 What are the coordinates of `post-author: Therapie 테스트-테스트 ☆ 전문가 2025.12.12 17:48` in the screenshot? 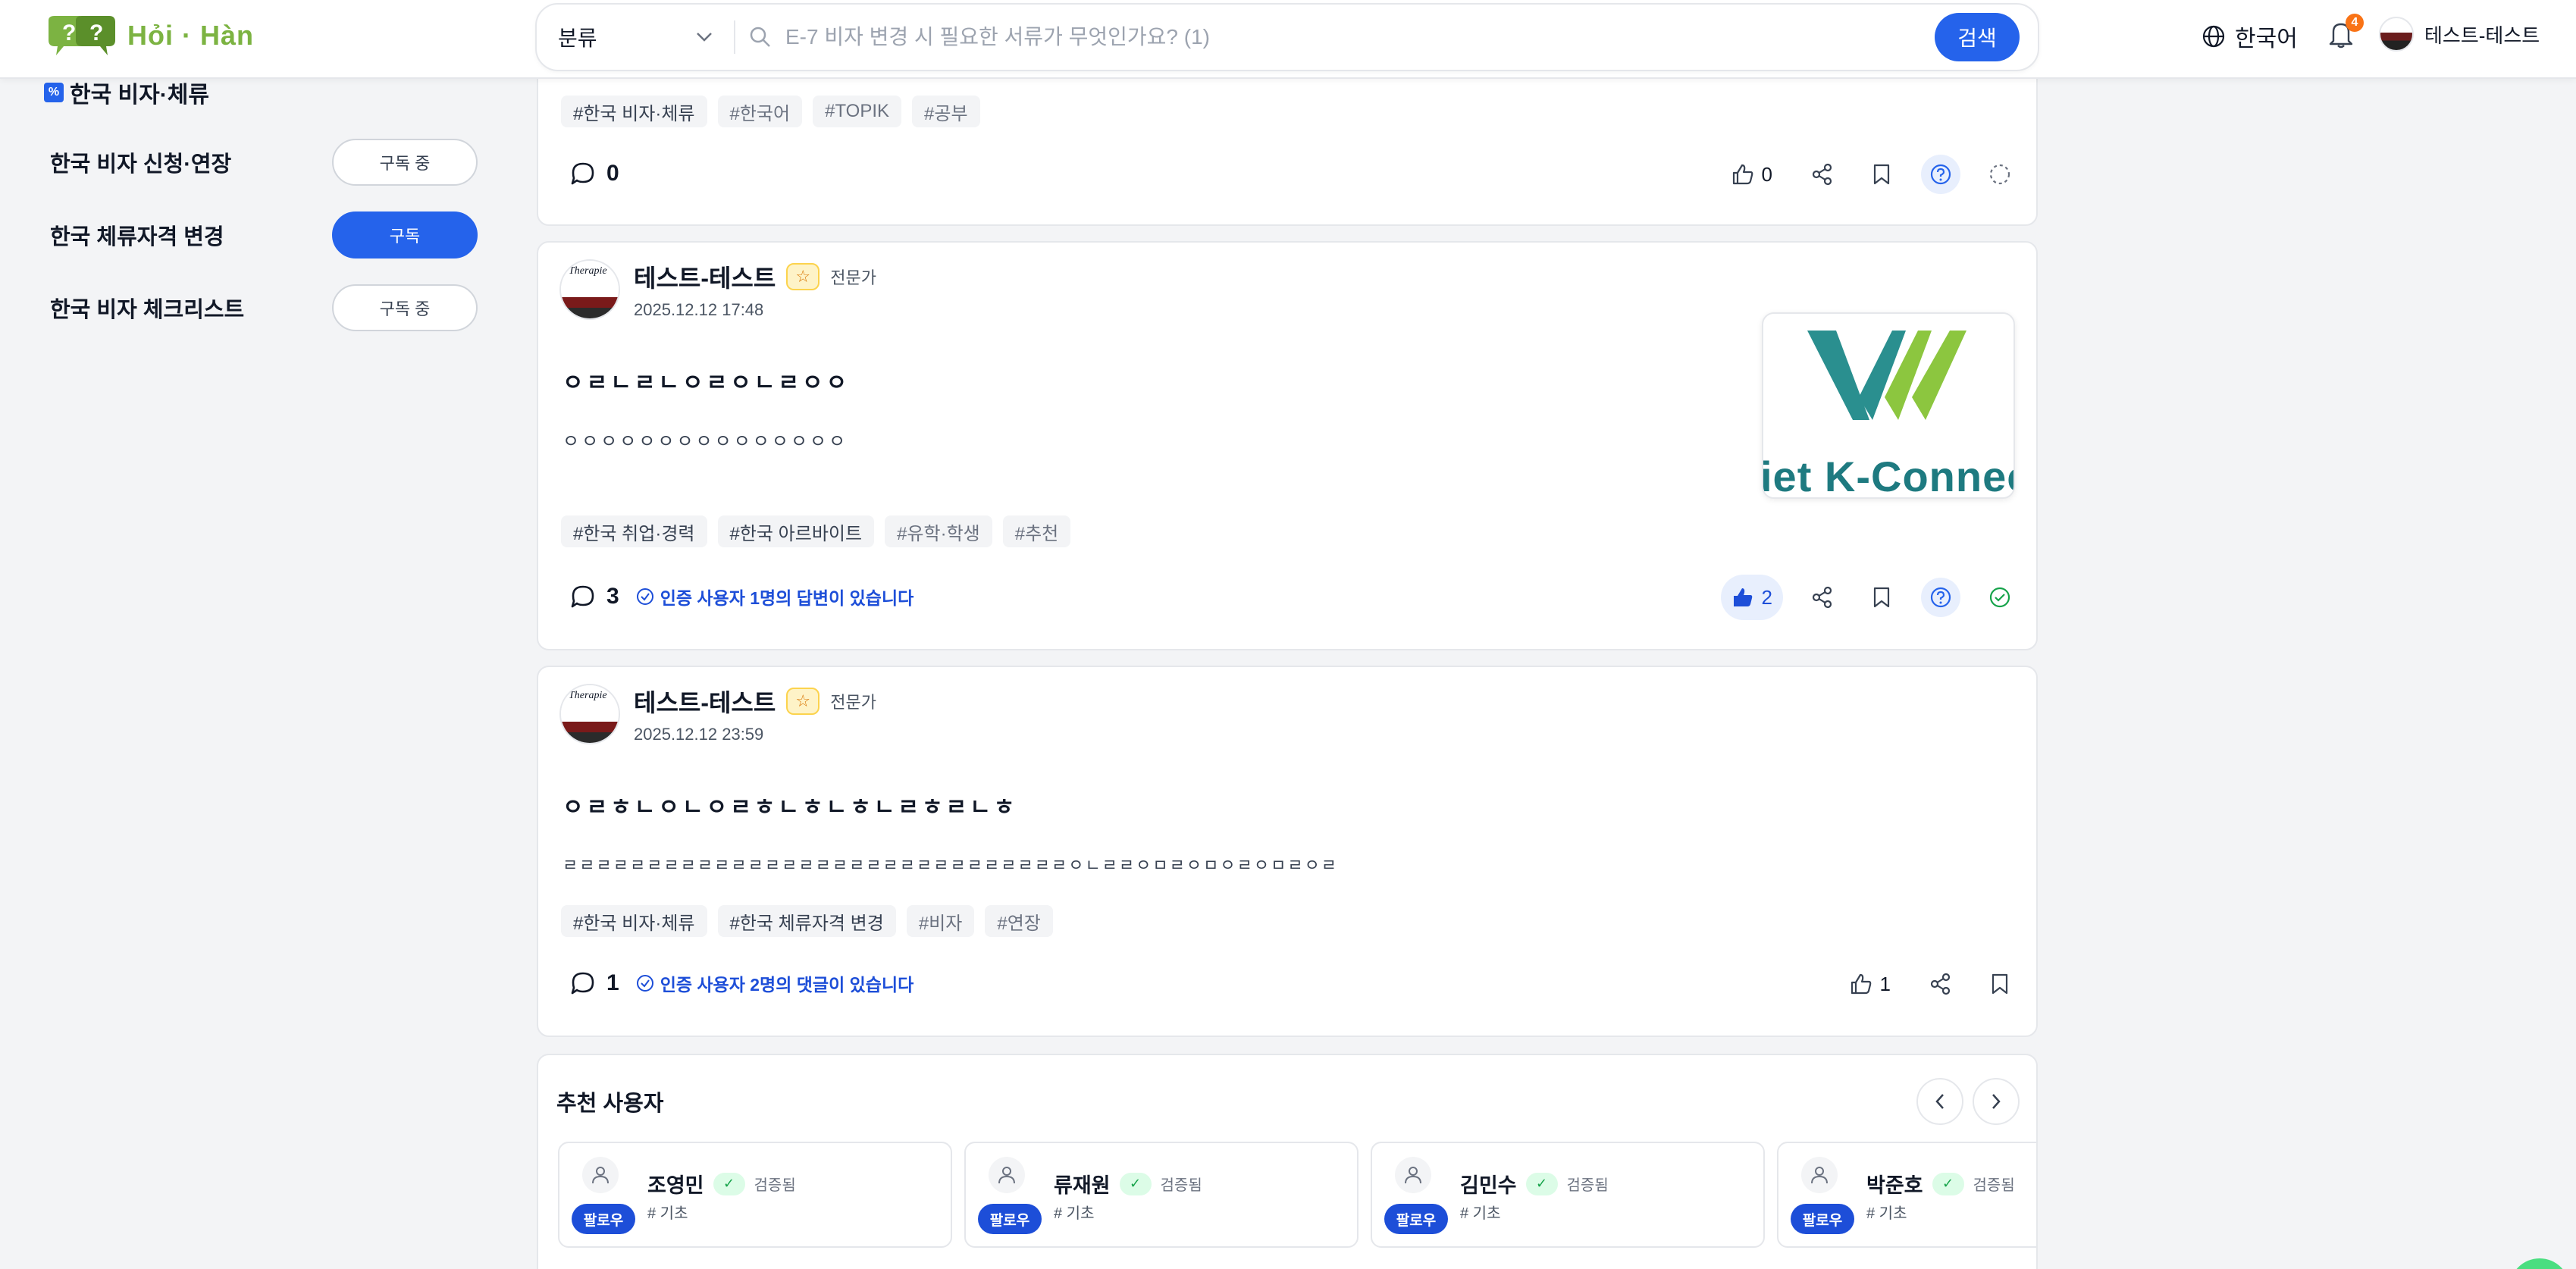 It's located at (717, 289).